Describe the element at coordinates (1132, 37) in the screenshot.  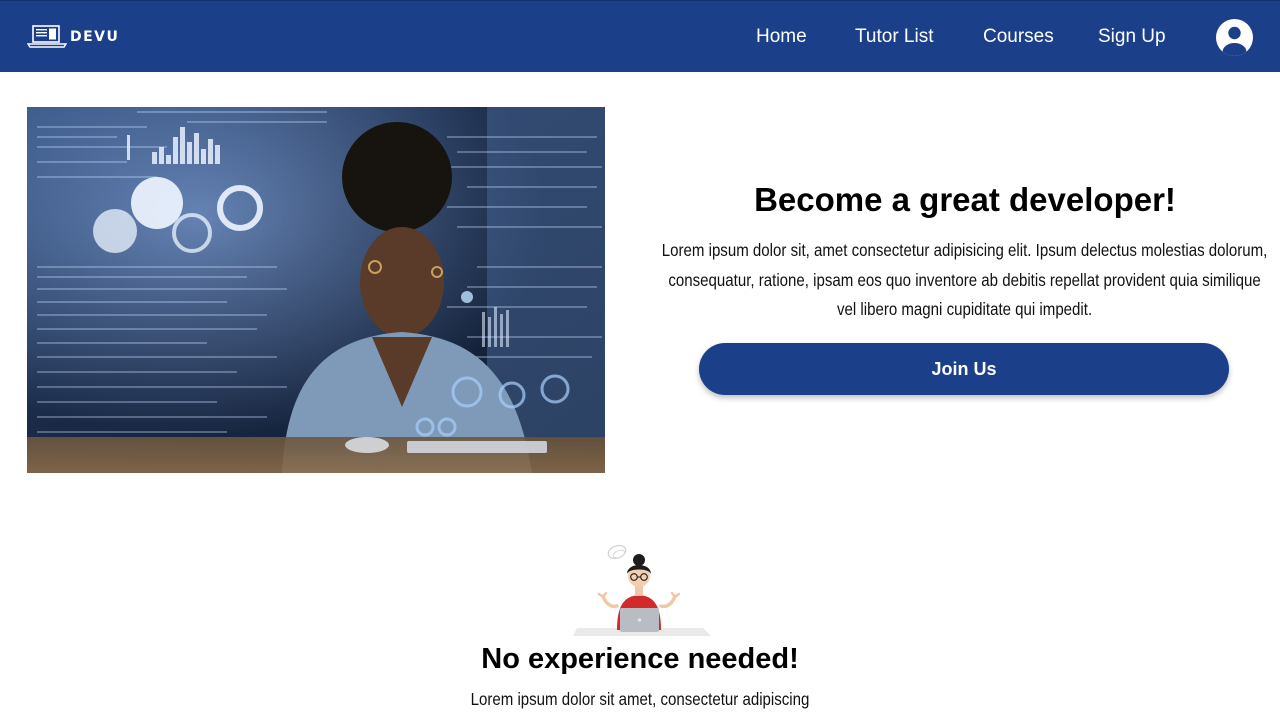
I see `nav-sign-up-link: Sign Up` at that location.